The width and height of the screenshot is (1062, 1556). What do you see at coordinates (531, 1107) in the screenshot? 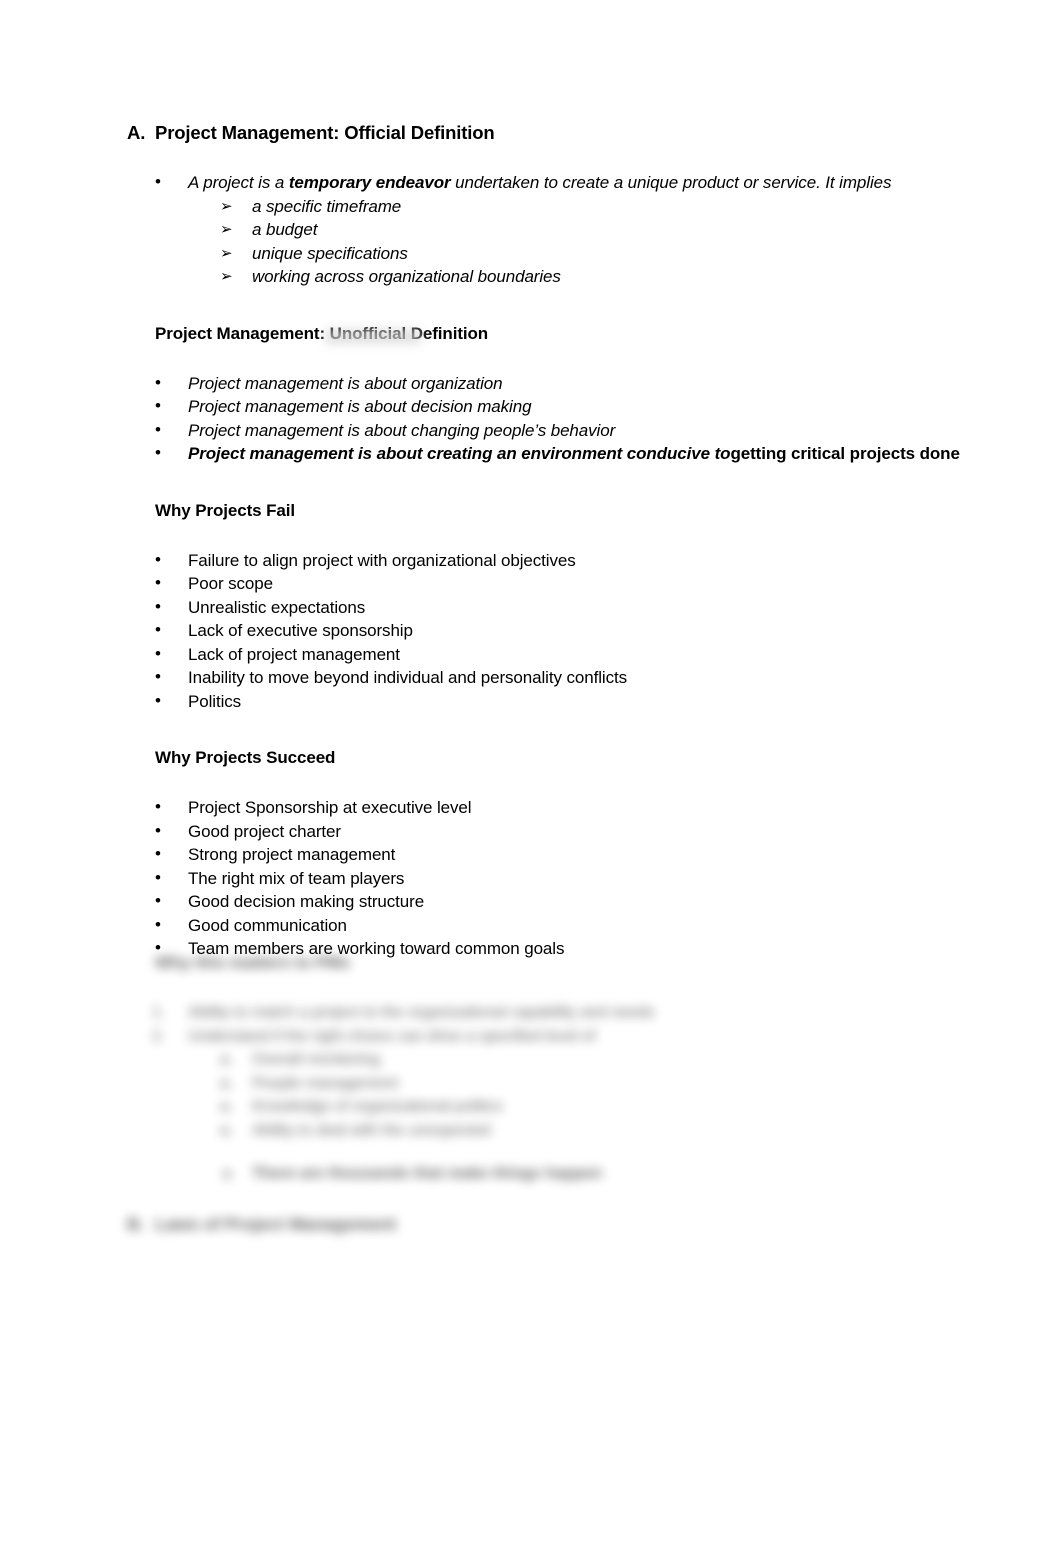
I see `list-item: a. Knowledge of organizational politics` at bounding box center [531, 1107].